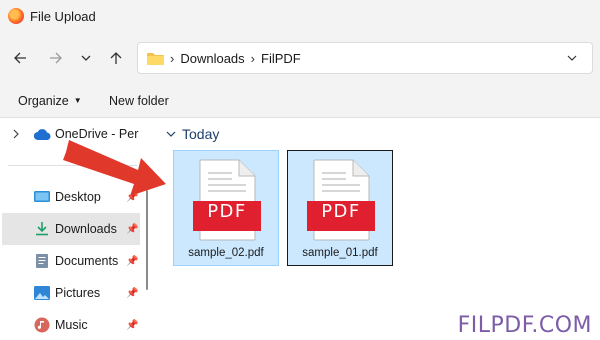  I want to click on cloud-icon, so click(42, 134).